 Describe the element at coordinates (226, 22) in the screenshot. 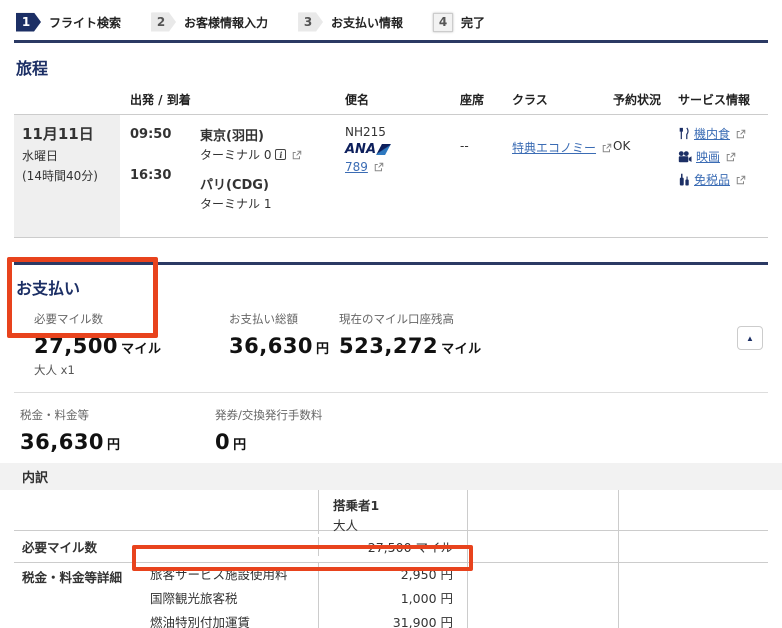

I see `step-label: お客様情報入力` at that location.